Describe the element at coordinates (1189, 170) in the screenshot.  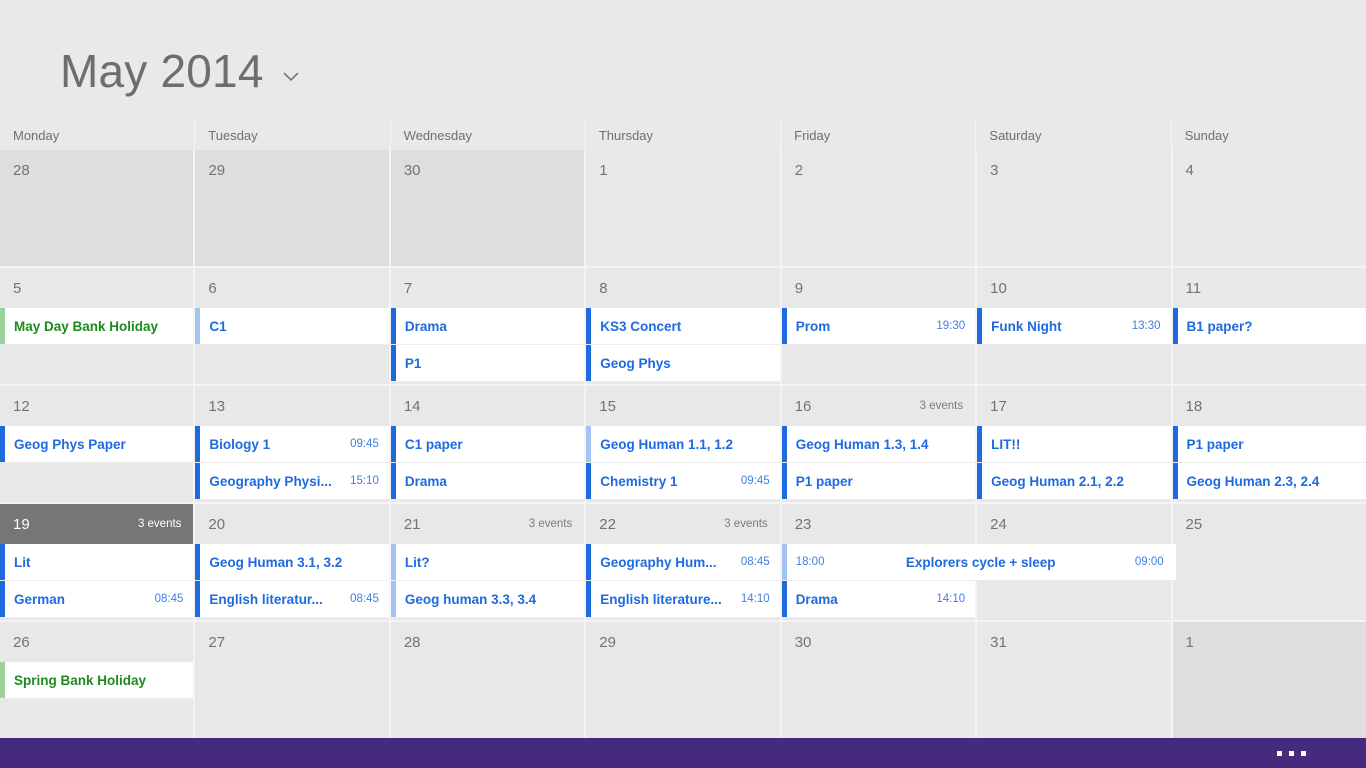
I see `day-number: 4` at that location.